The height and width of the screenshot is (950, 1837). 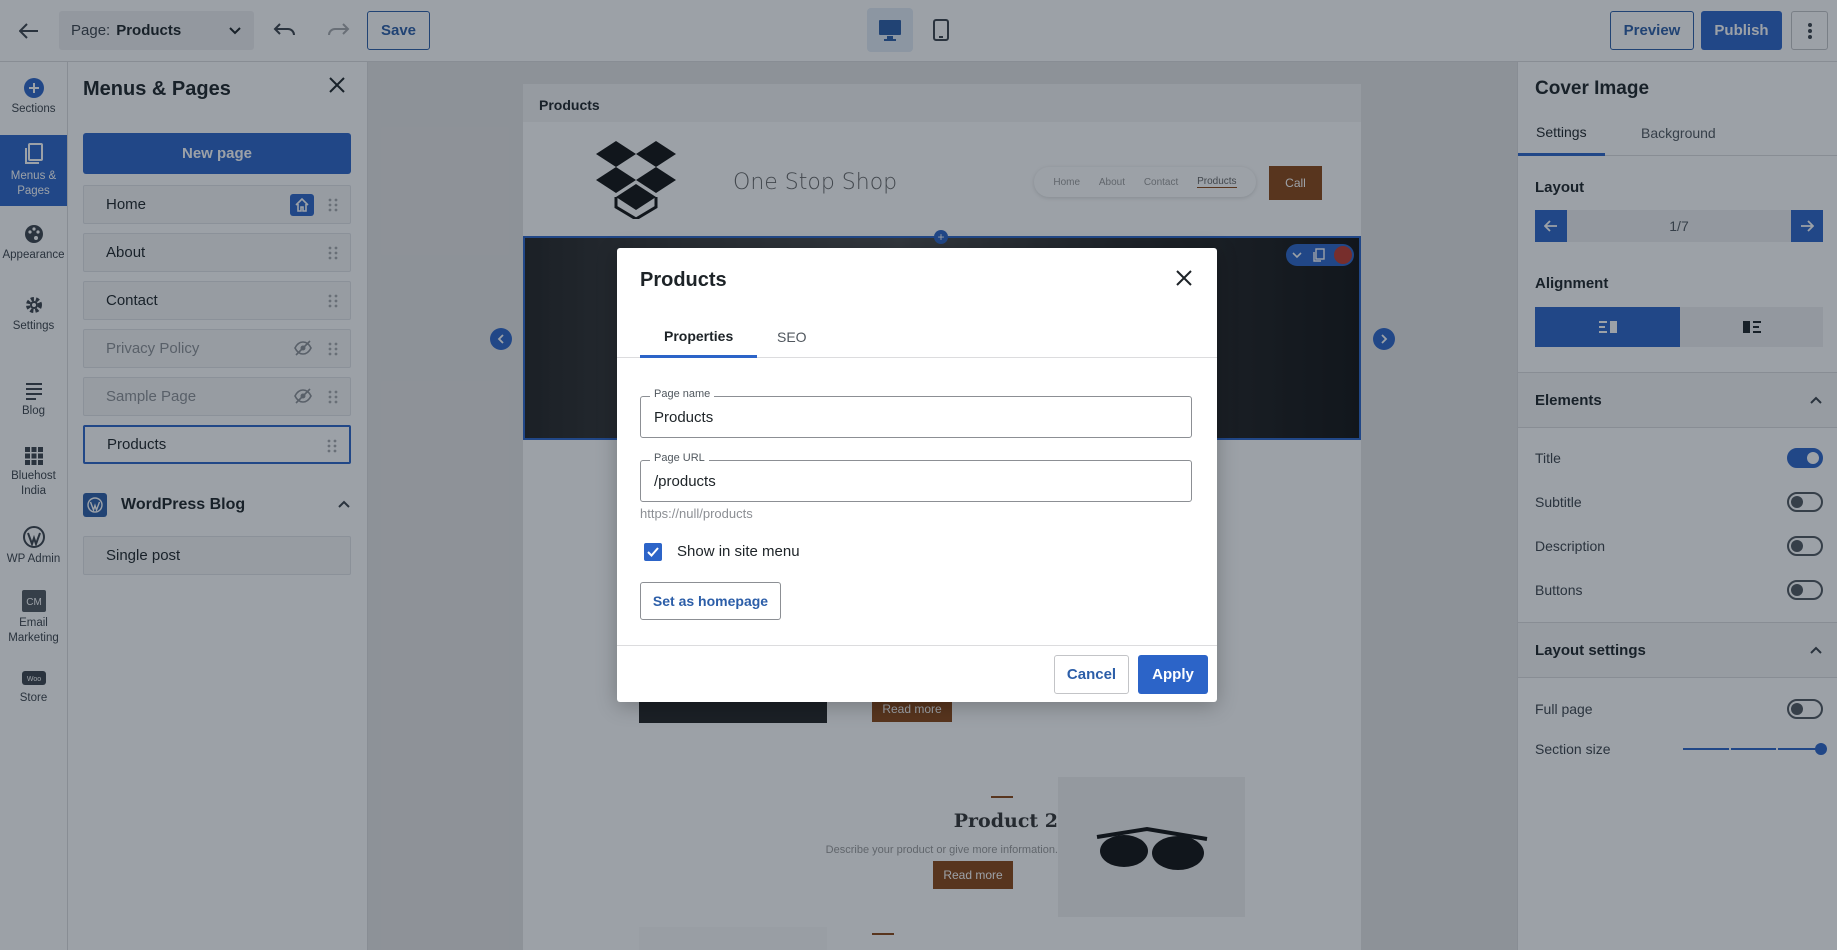 What do you see at coordinates (917, 645) in the screenshot?
I see `dialog-footer-divider` at bounding box center [917, 645].